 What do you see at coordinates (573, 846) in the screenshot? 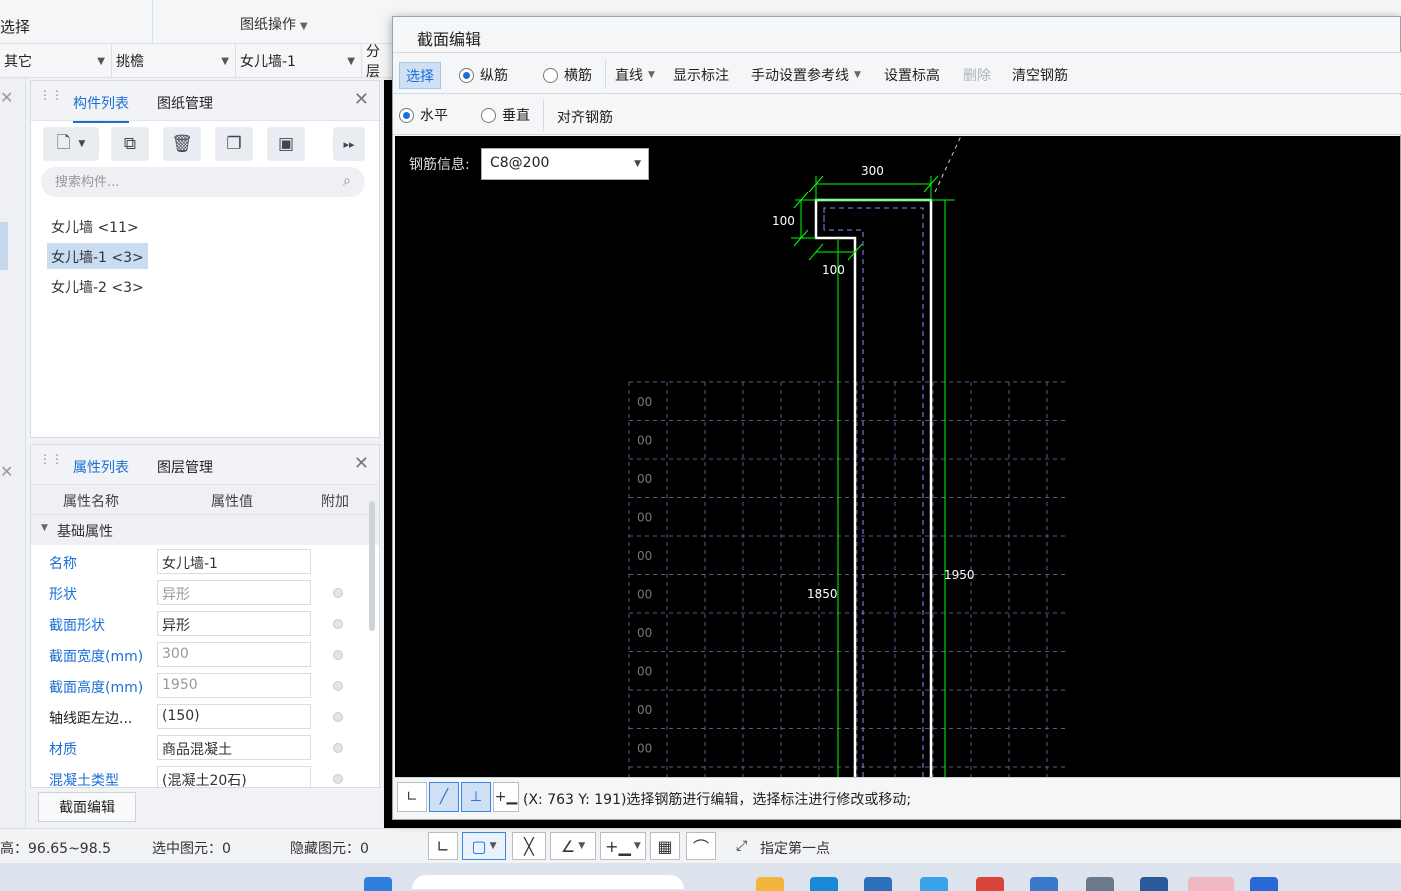
I see `snap-angle-button: ∠ ▼` at bounding box center [573, 846].